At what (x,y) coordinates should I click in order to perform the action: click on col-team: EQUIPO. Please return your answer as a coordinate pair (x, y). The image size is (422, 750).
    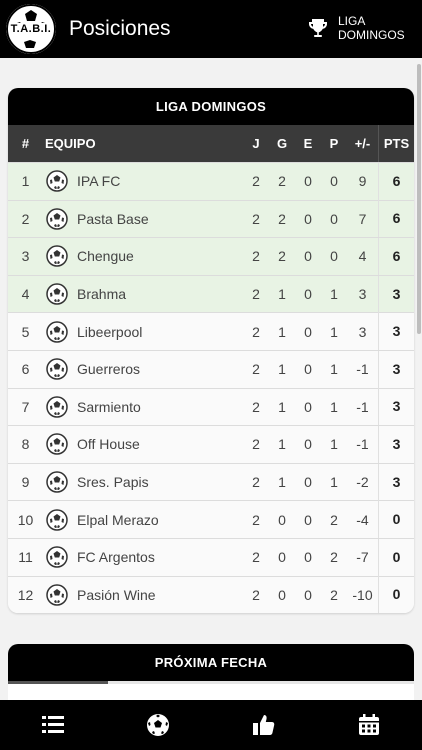
    Looking at the image, I should click on (70, 143).